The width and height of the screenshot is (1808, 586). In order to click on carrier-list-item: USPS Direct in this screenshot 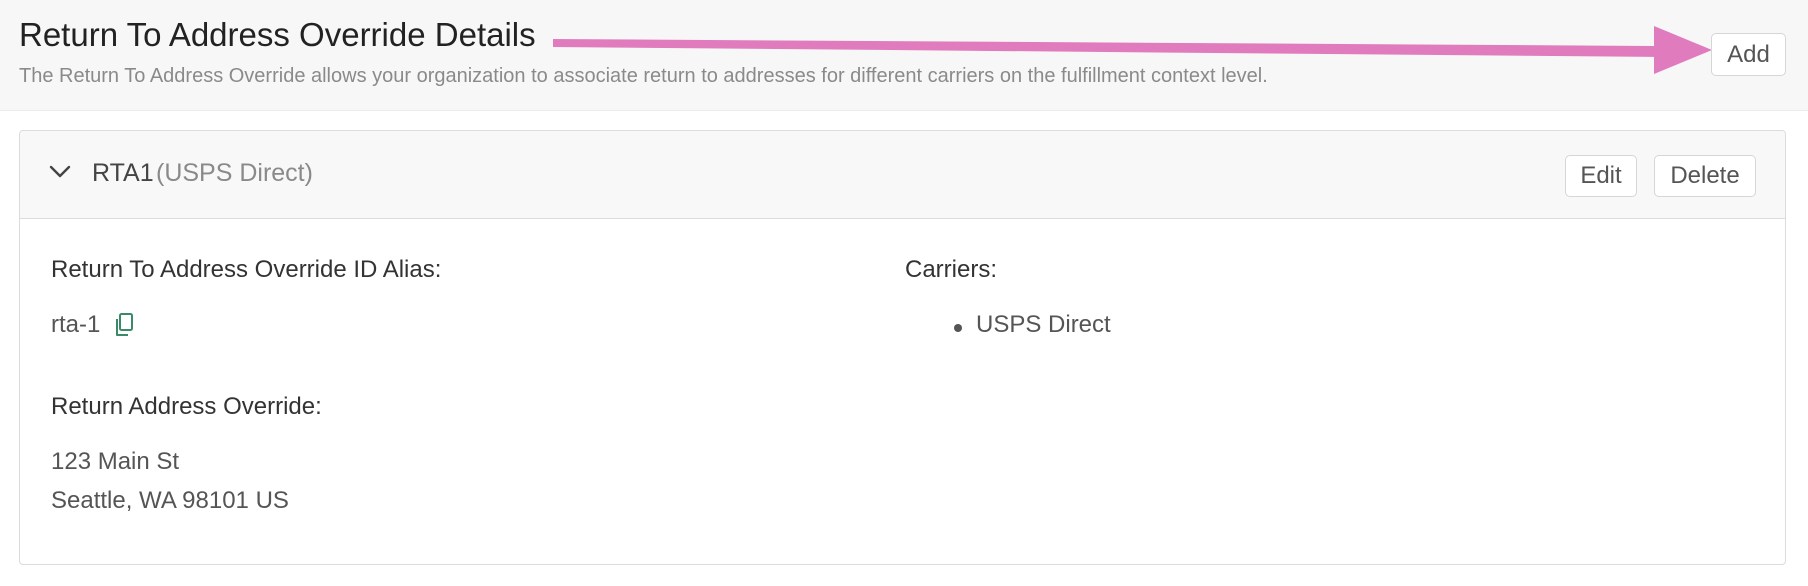, I will do `click(1043, 324)`.